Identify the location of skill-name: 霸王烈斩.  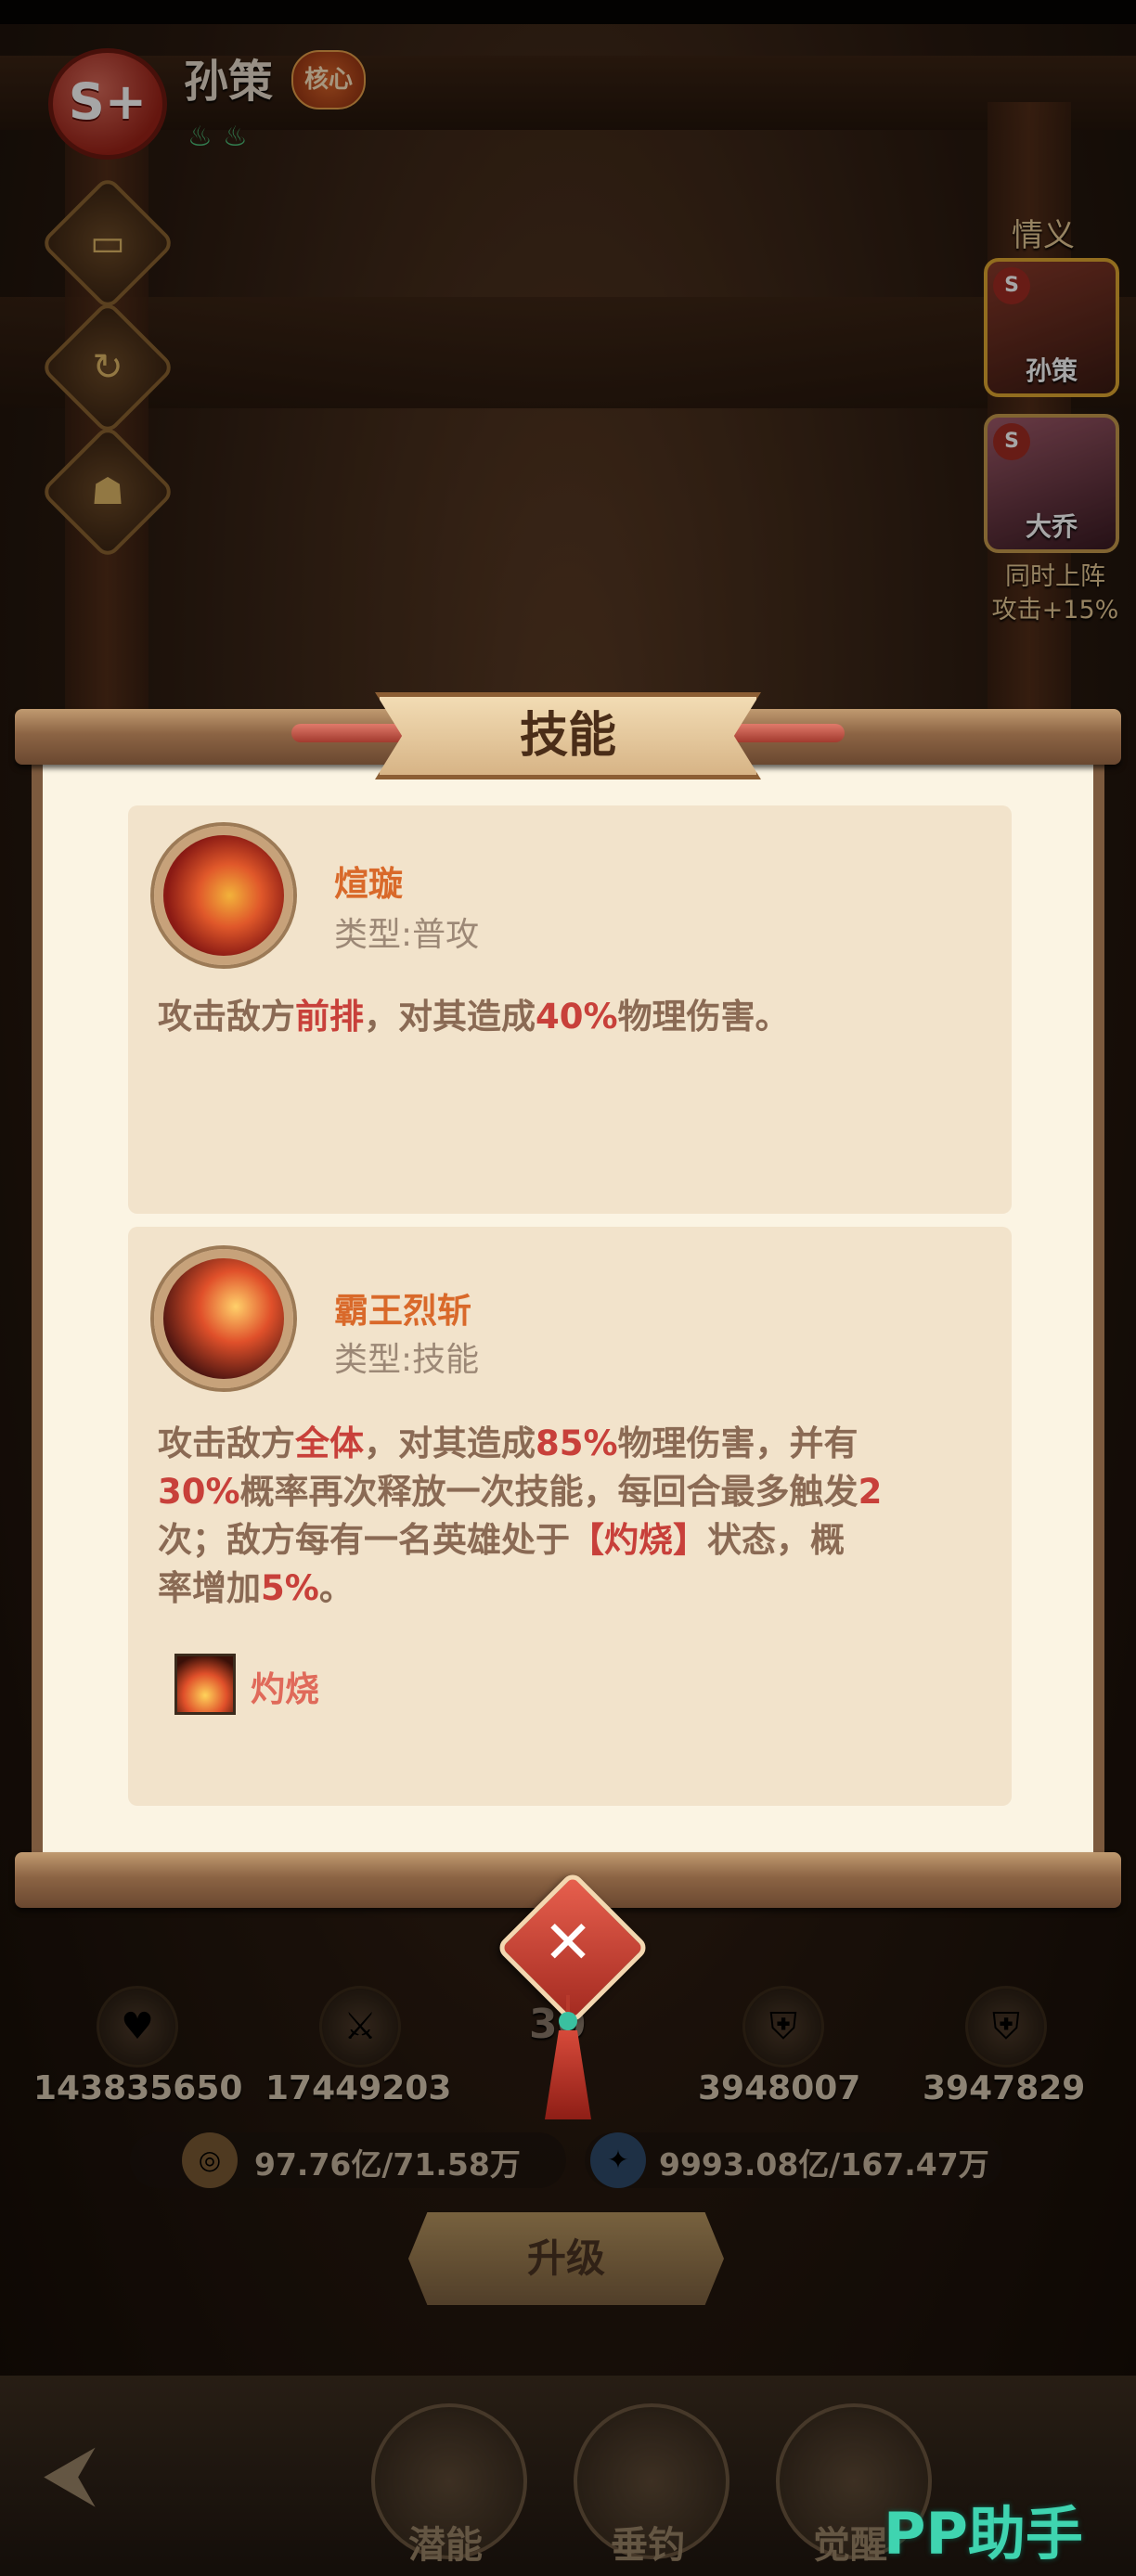
(402, 1311).